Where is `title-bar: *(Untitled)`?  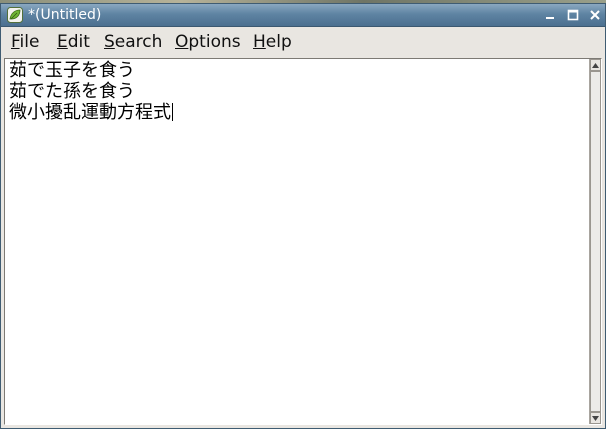
title-bar: *(Untitled) is located at coordinates (303, 15).